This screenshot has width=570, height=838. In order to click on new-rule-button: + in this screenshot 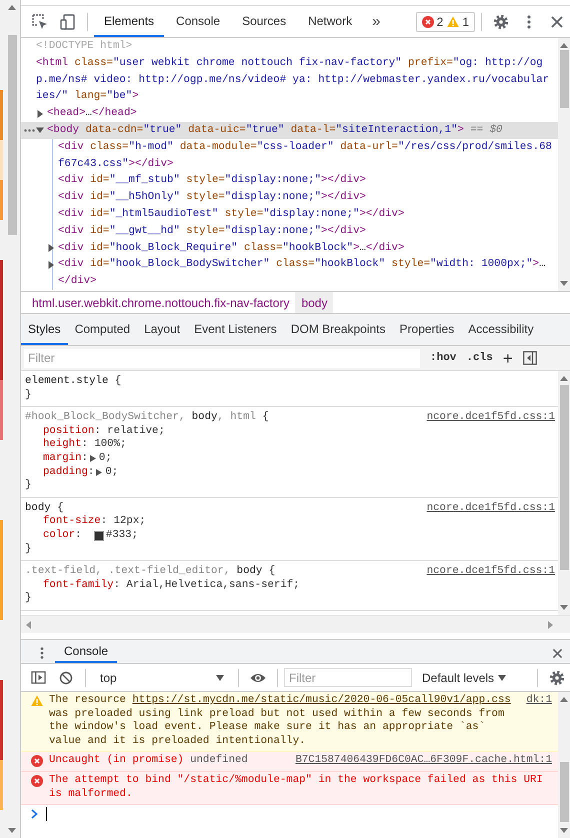, I will do `click(507, 358)`.